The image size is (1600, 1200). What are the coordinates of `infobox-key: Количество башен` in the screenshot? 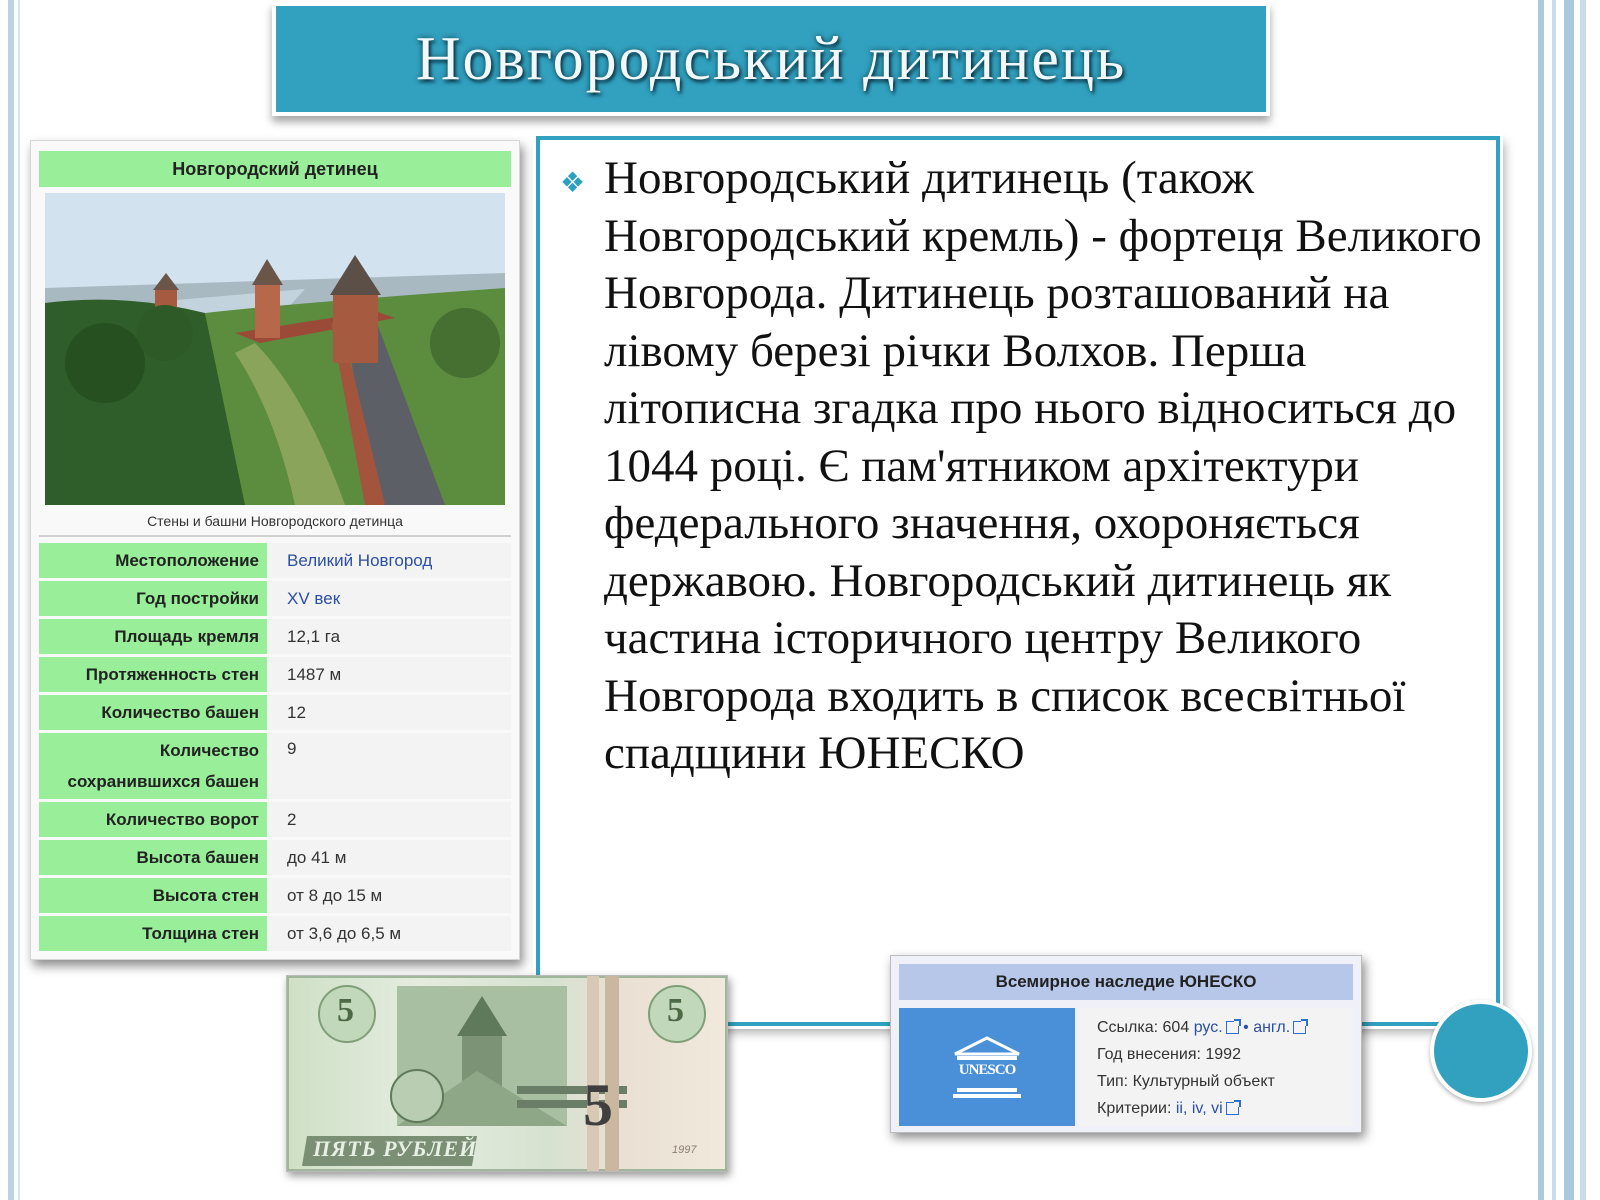 It's located at (153, 712).